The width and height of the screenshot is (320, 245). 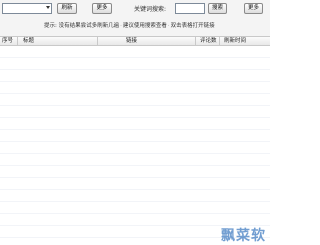 What do you see at coordinates (89, 26) in the screenshot?
I see `tip-part-1: 没有结果尝试多刷新几遍` at bounding box center [89, 26].